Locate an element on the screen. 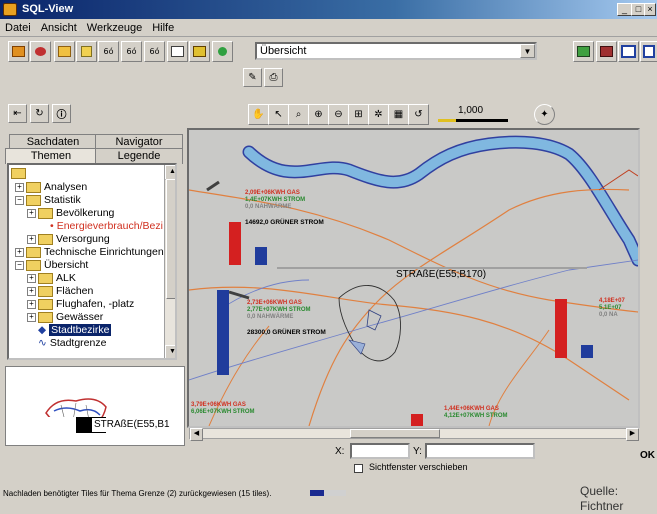 This screenshot has width=657, height=514. tree-item: + Versorgung is located at coordinates (68, 239).